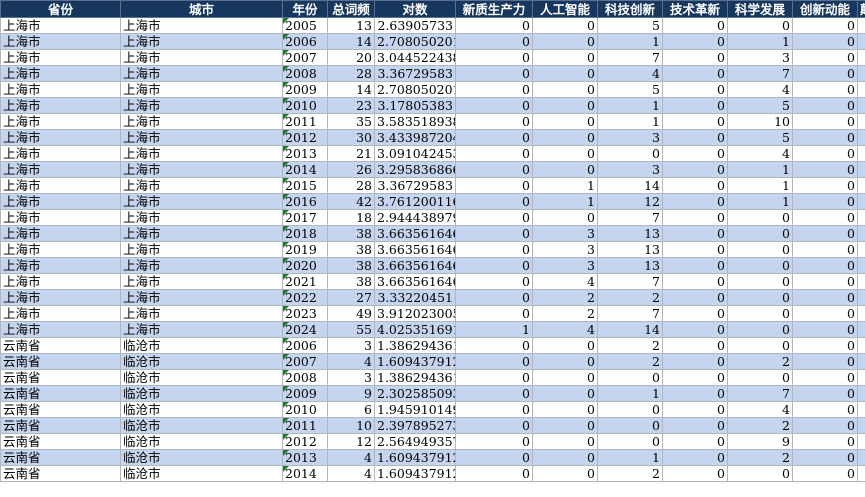 This screenshot has width=865, height=497. Describe the element at coordinates (630, 9) in the screenshot. I see `header-tech-innovation: 科技创新` at that location.